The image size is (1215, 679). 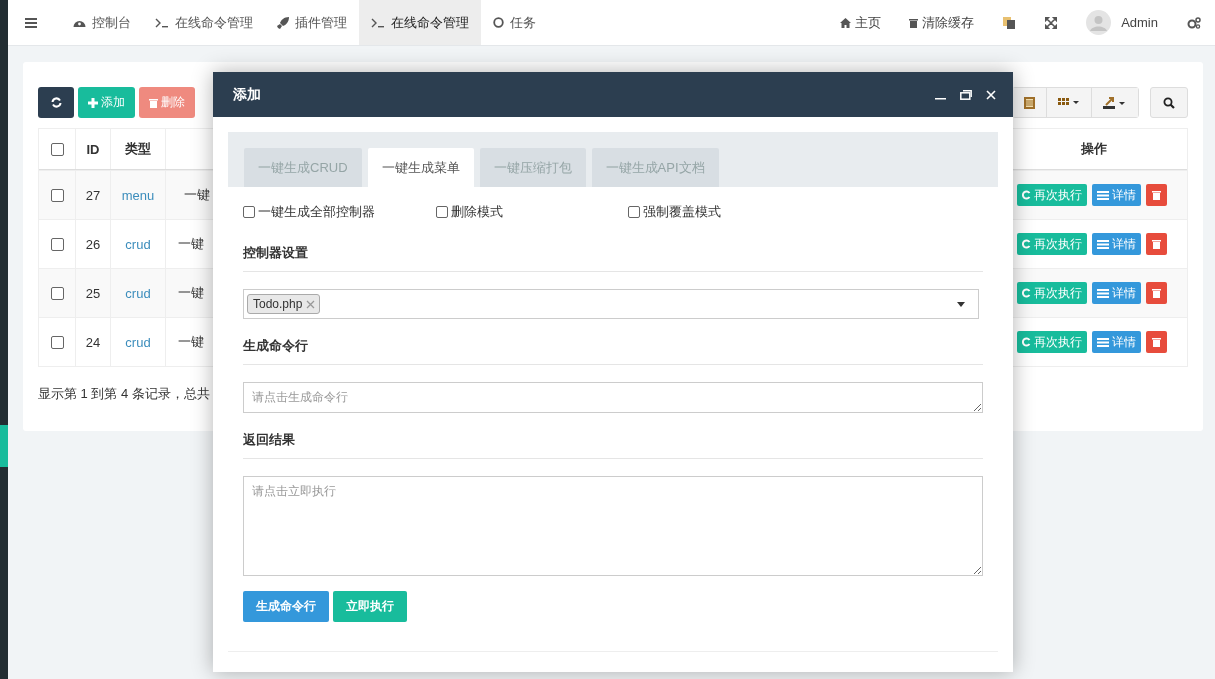 I want to click on result-field: 请点击立即执行, so click(x=613, y=526).